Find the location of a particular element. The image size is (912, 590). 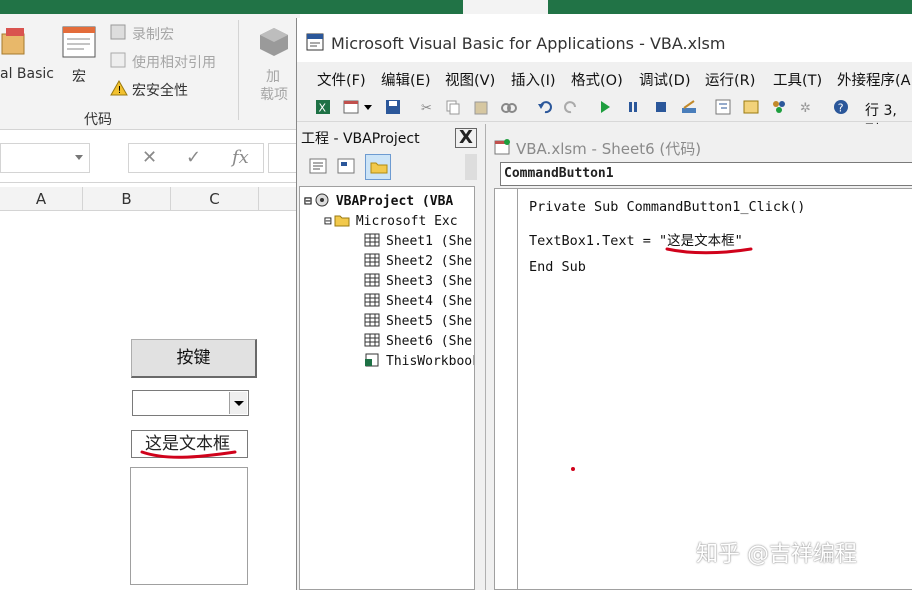

menu-edit: 编辑(E) is located at coordinates (405, 79).